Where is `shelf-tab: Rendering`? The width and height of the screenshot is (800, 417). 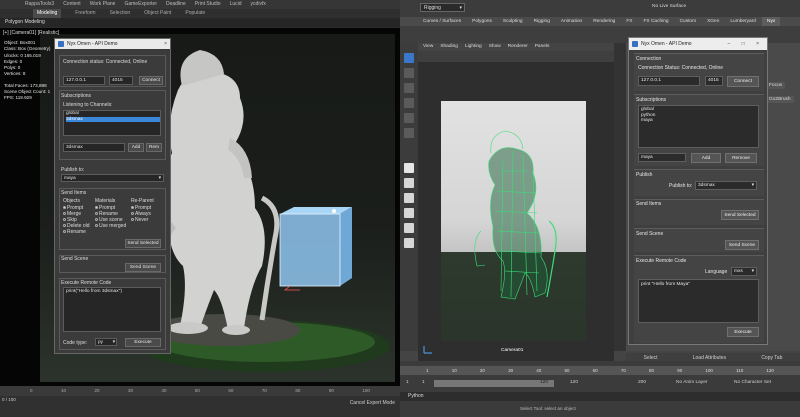
shelf-tab: Rendering is located at coordinates (604, 21).